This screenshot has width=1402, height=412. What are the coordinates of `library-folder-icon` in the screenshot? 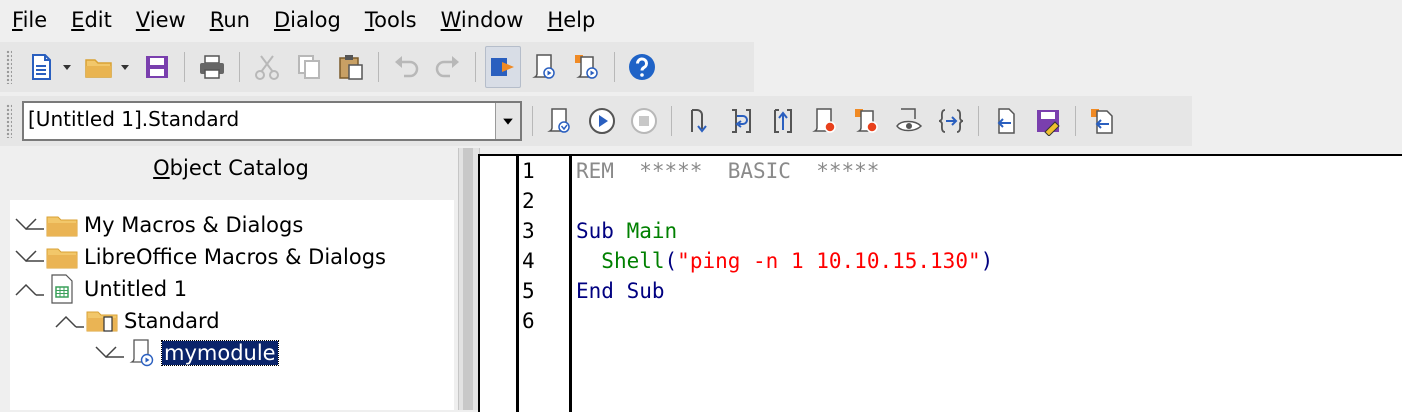 It's located at (102, 321).